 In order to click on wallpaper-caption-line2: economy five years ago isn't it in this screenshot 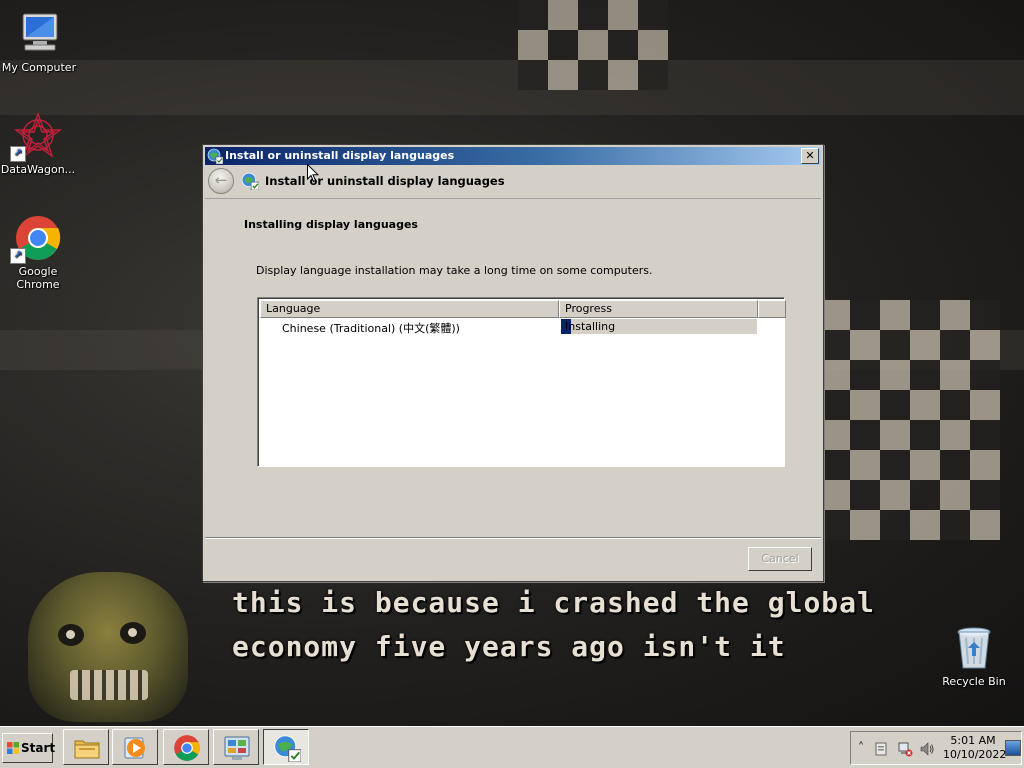, I will do `click(509, 646)`.